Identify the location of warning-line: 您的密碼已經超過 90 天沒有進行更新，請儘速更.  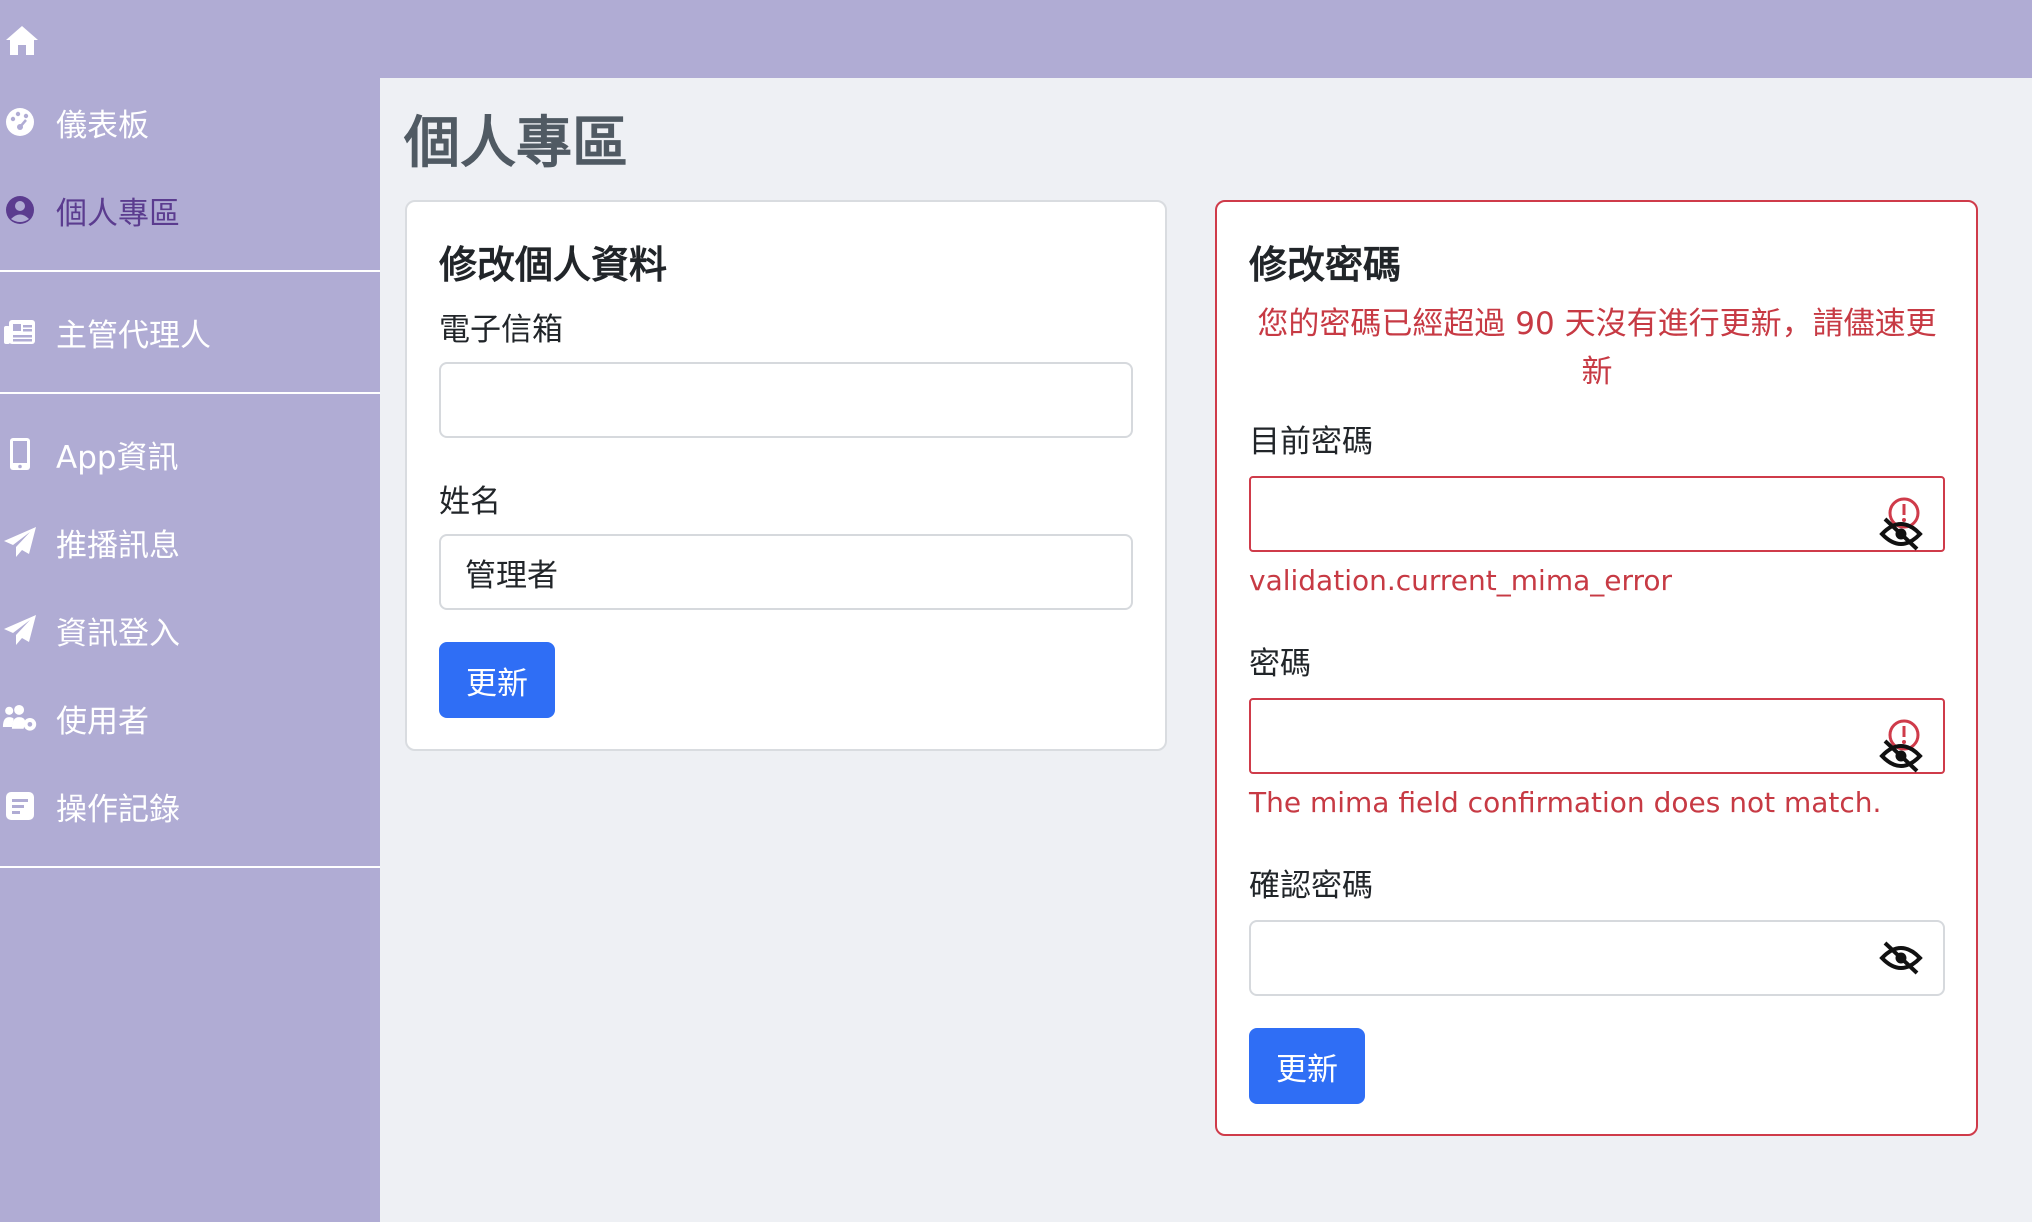
(1597, 324).